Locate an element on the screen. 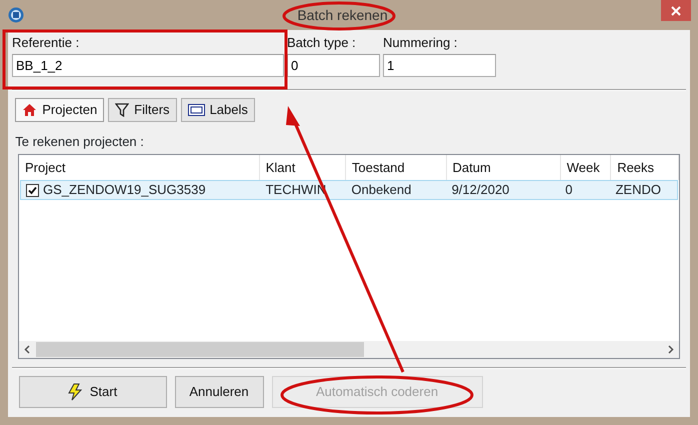 The image size is (698, 425). window-title: Batch rekenen is located at coordinates (342, 14).